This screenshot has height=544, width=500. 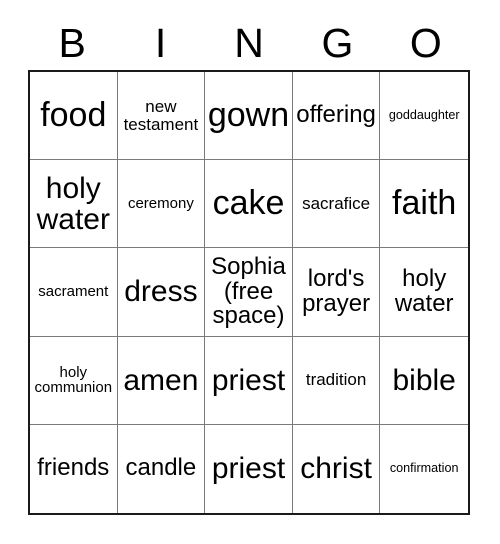 I want to click on bingo-cell: bible, so click(x=424, y=380).